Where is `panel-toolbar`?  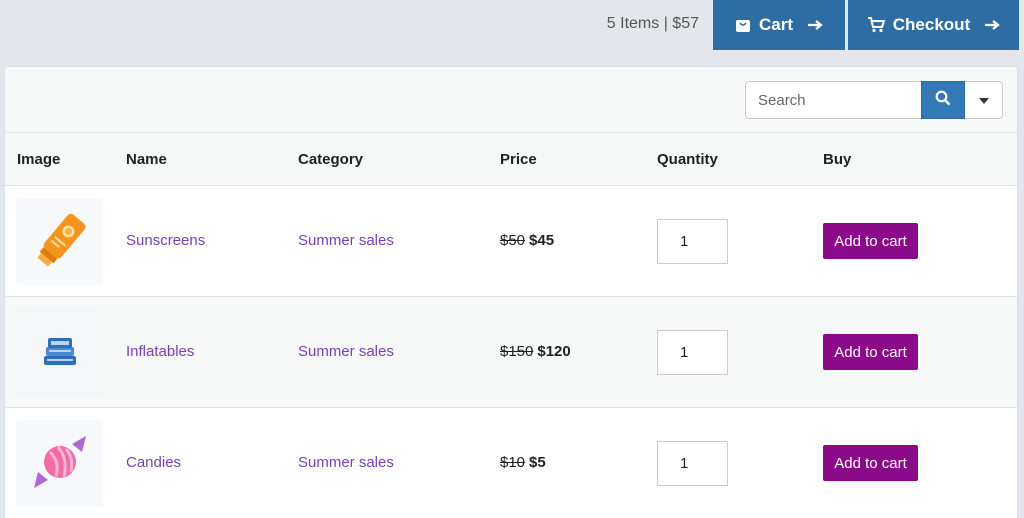 panel-toolbar is located at coordinates (511, 100).